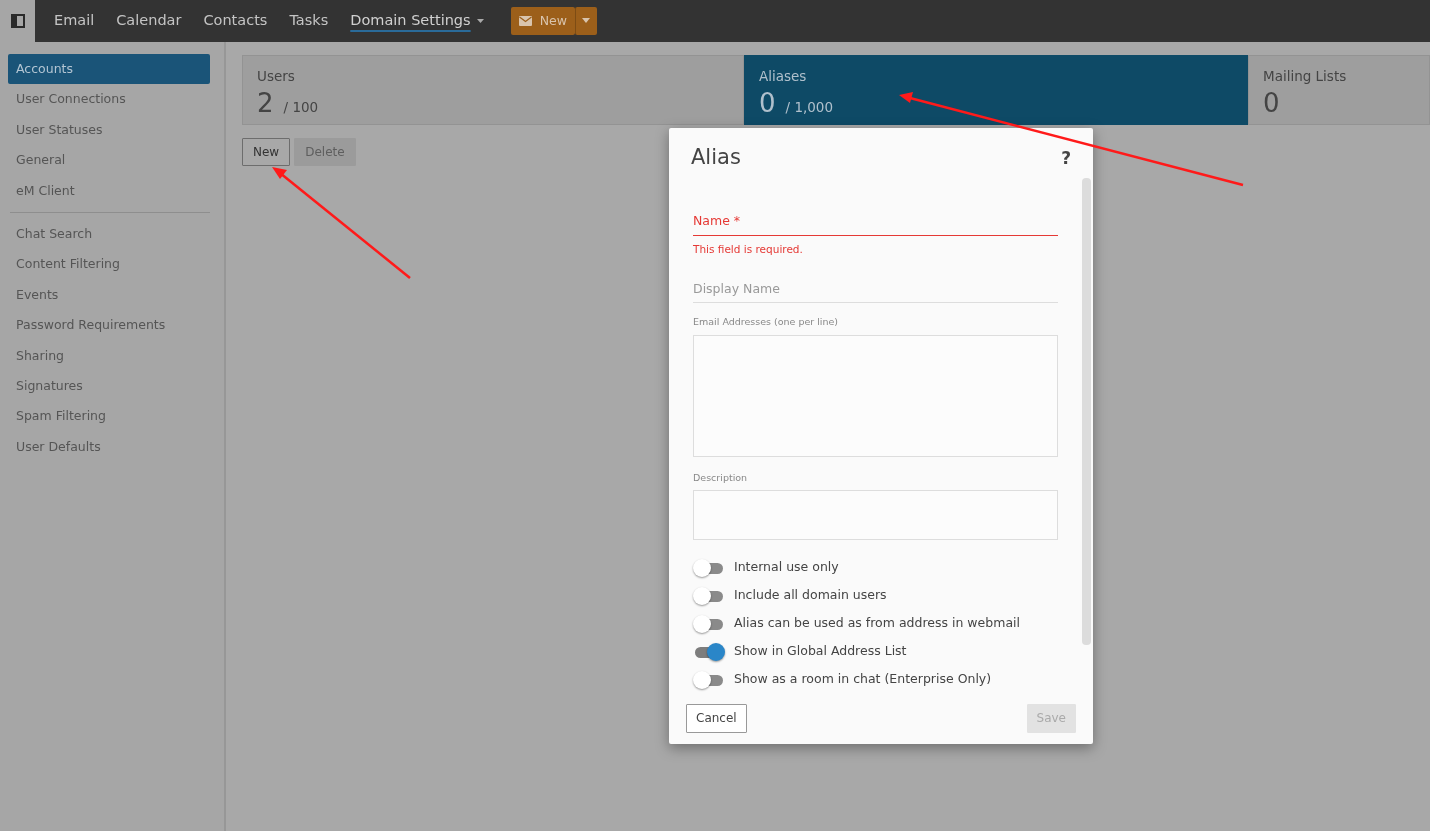 The image size is (1430, 831). Describe the element at coordinates (109, 295) in the screenshot. I see `sidebar-item: Events` at that location.